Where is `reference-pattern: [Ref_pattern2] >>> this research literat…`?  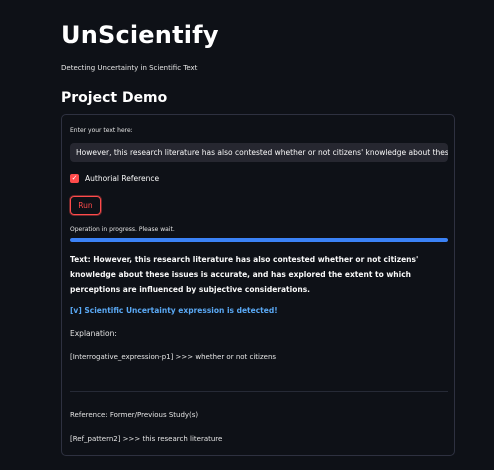
reference-pattern: [Ref_pattern2] >>> this research literat… is located at coordinates (146, 439).